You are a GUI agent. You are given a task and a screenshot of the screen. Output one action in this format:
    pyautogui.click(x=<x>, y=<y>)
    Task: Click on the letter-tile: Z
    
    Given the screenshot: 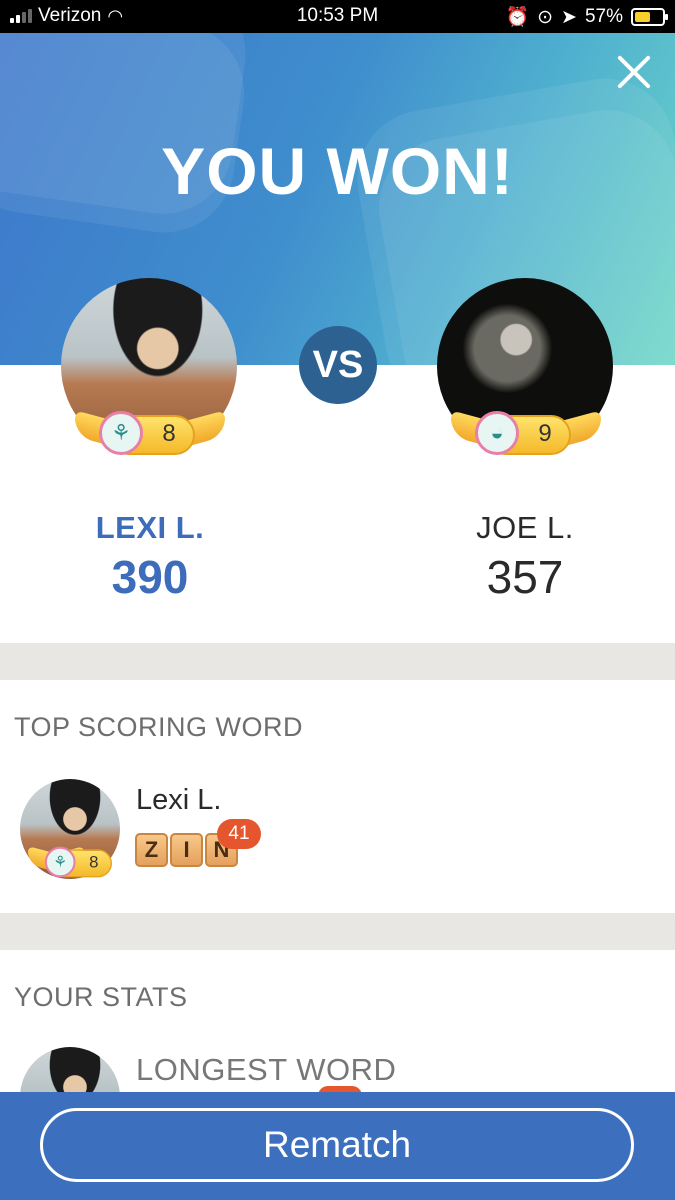 What is the action you would take?
    pyautogui.click(x=151, y=850)
    